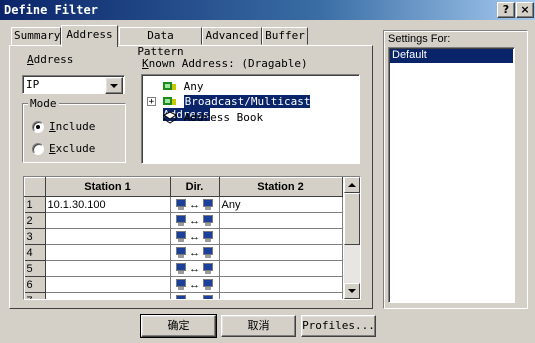 The width and height of the screenshot is (535, 343). Describe the element at coordinates (35, 187) in the screenshot. I see `grid-corner` at that location.